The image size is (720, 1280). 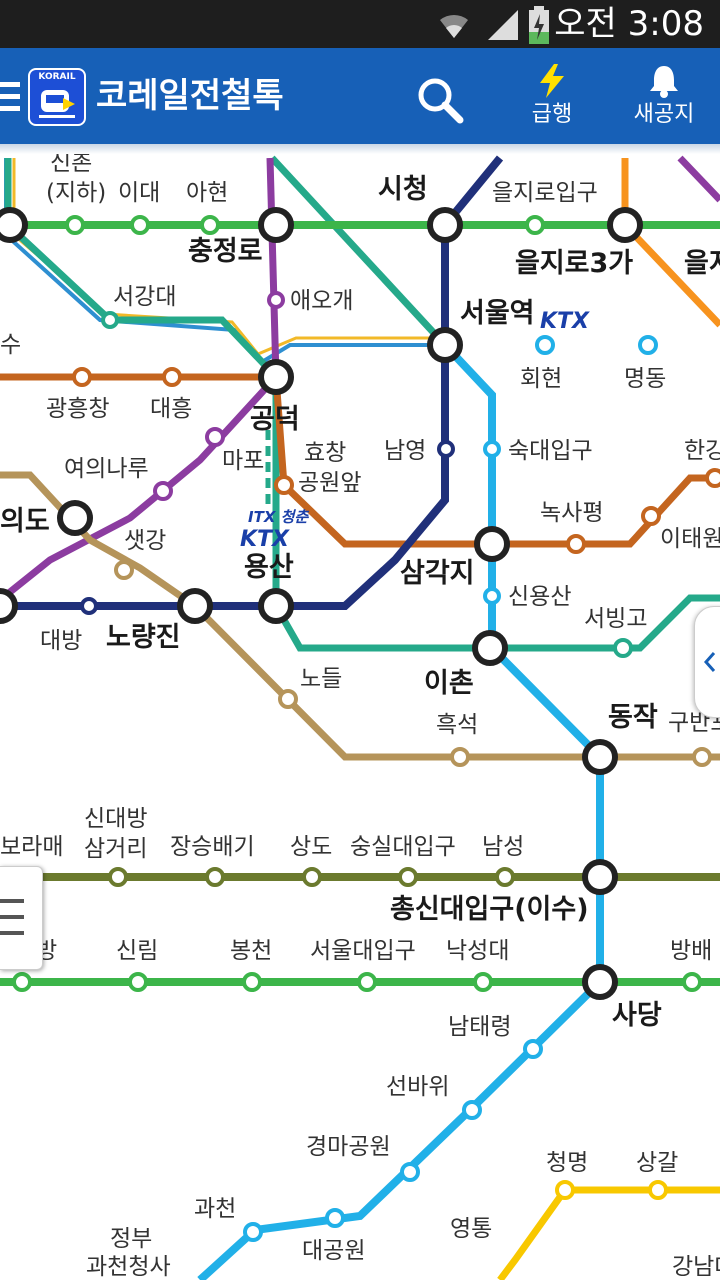 I want to click on app-bar: KORAIL 코레일전철톡 급행 새공지, so click(x=360, y=96).